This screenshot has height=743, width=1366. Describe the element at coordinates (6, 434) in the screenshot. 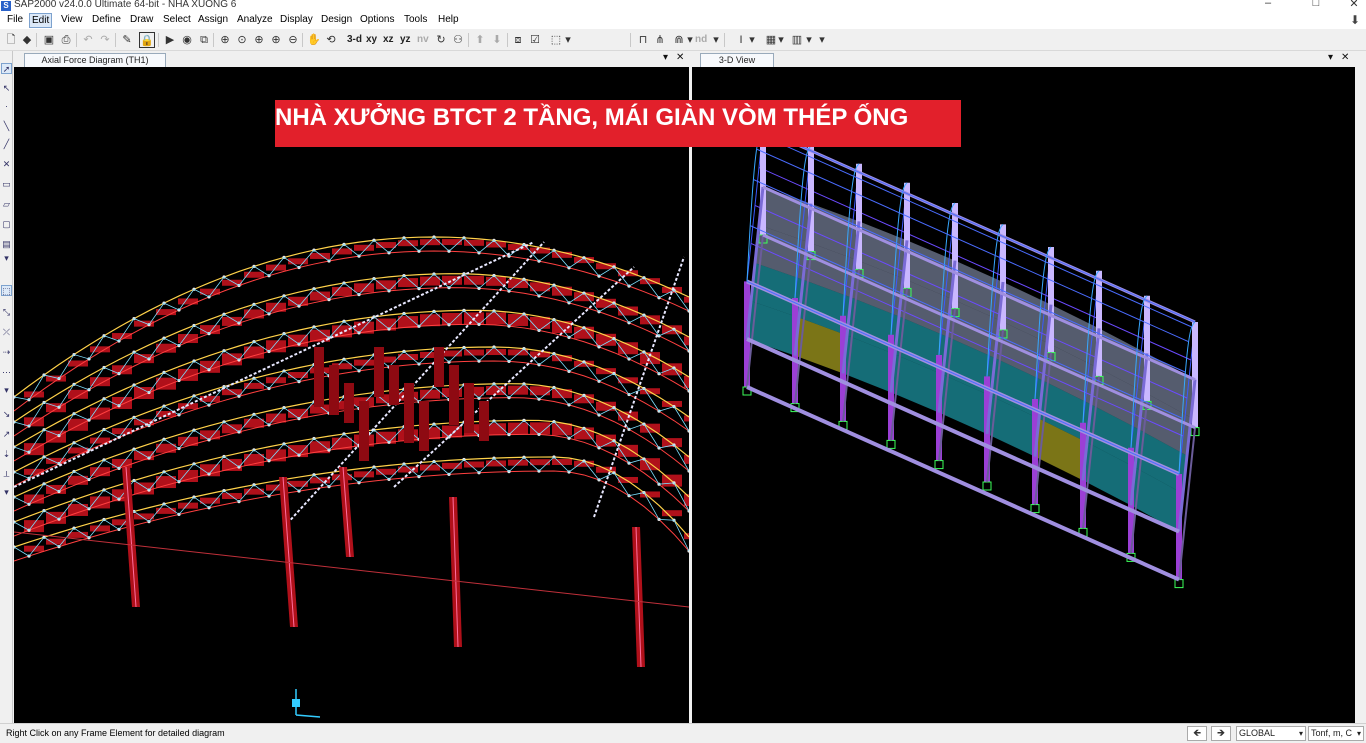

I see `snap-mid-icon: ↗` at that location.